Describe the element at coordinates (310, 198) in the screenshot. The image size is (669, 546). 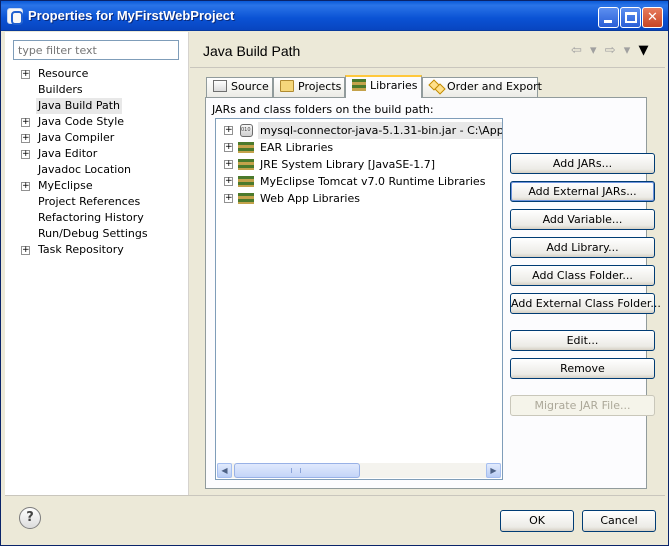
I see `list-item-label: Web App Libraries` at that location.